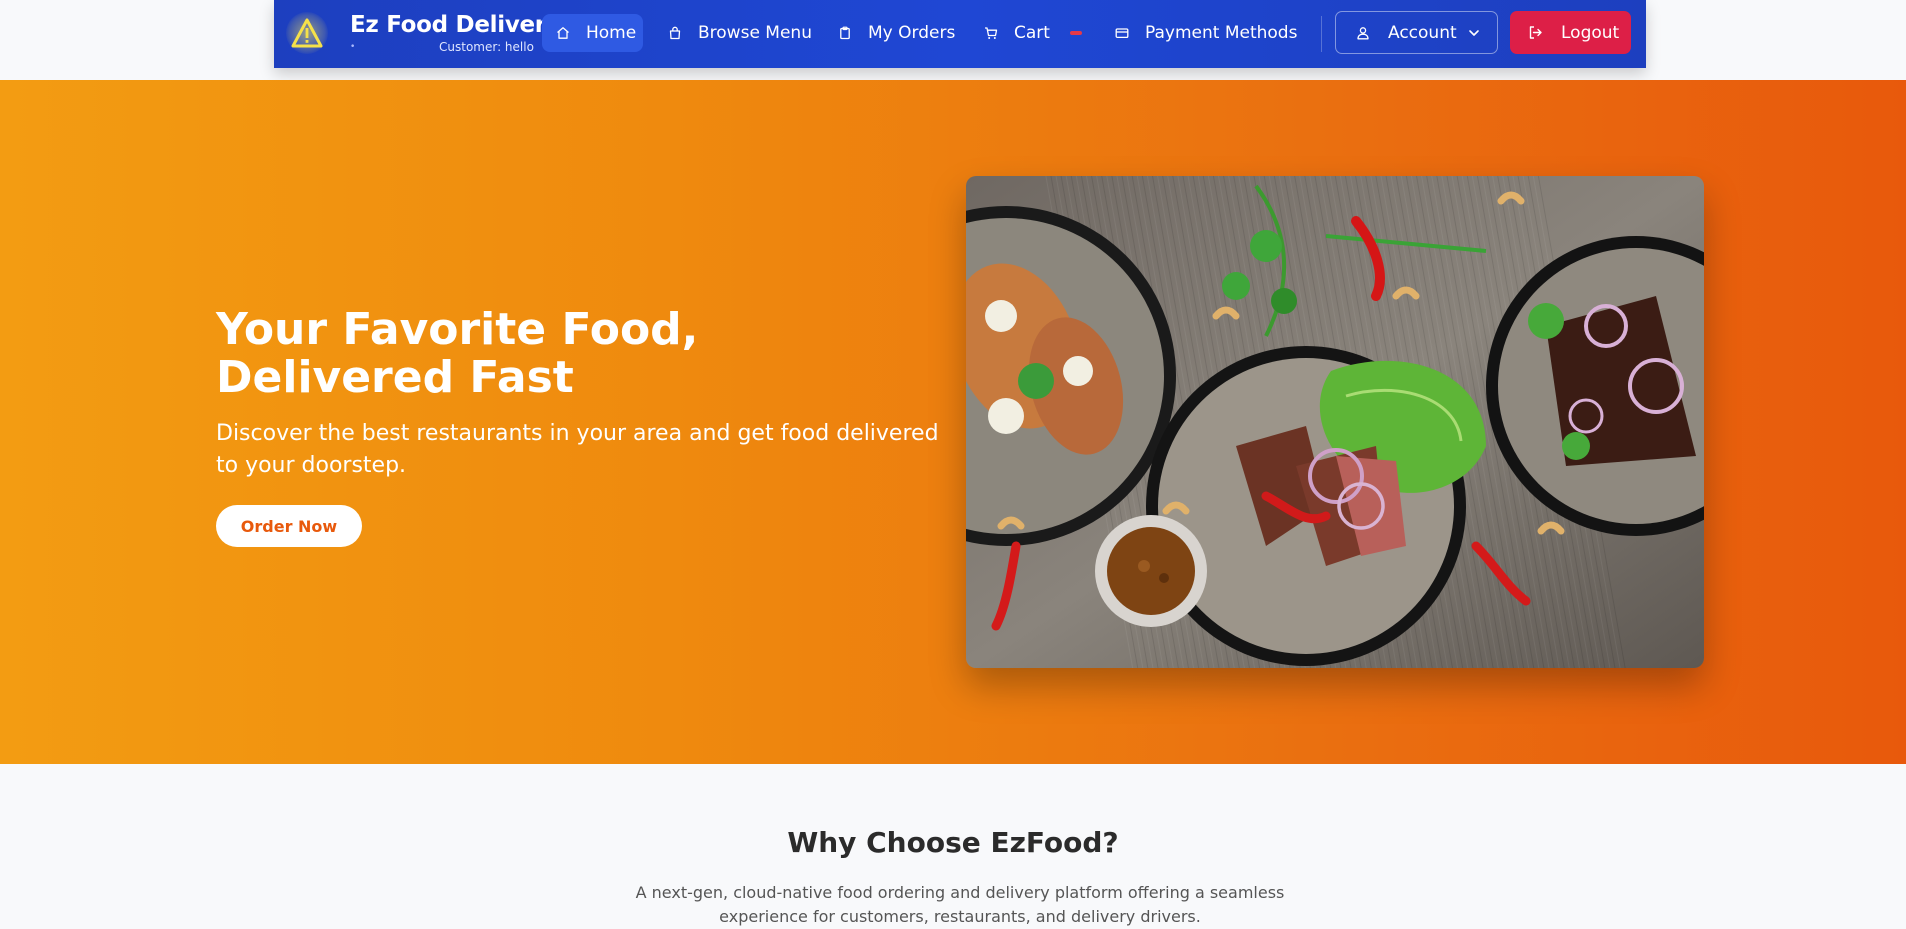 This screenshot has width=1906, height=929. Describe the element at coordinates (289, 526) in the screenshot. I see `order-now-button: Order Now` at that location.